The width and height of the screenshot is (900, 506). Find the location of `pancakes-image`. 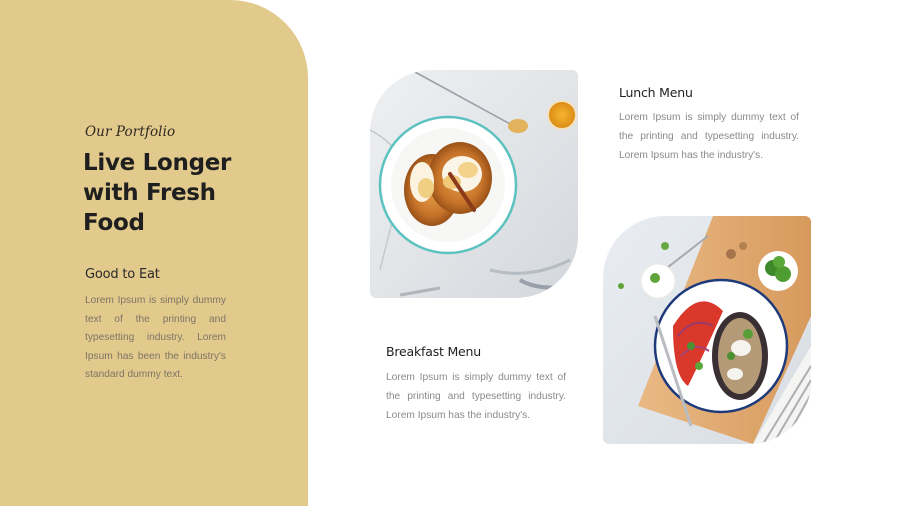

pancakes-image is located at coordinates (474, 184).